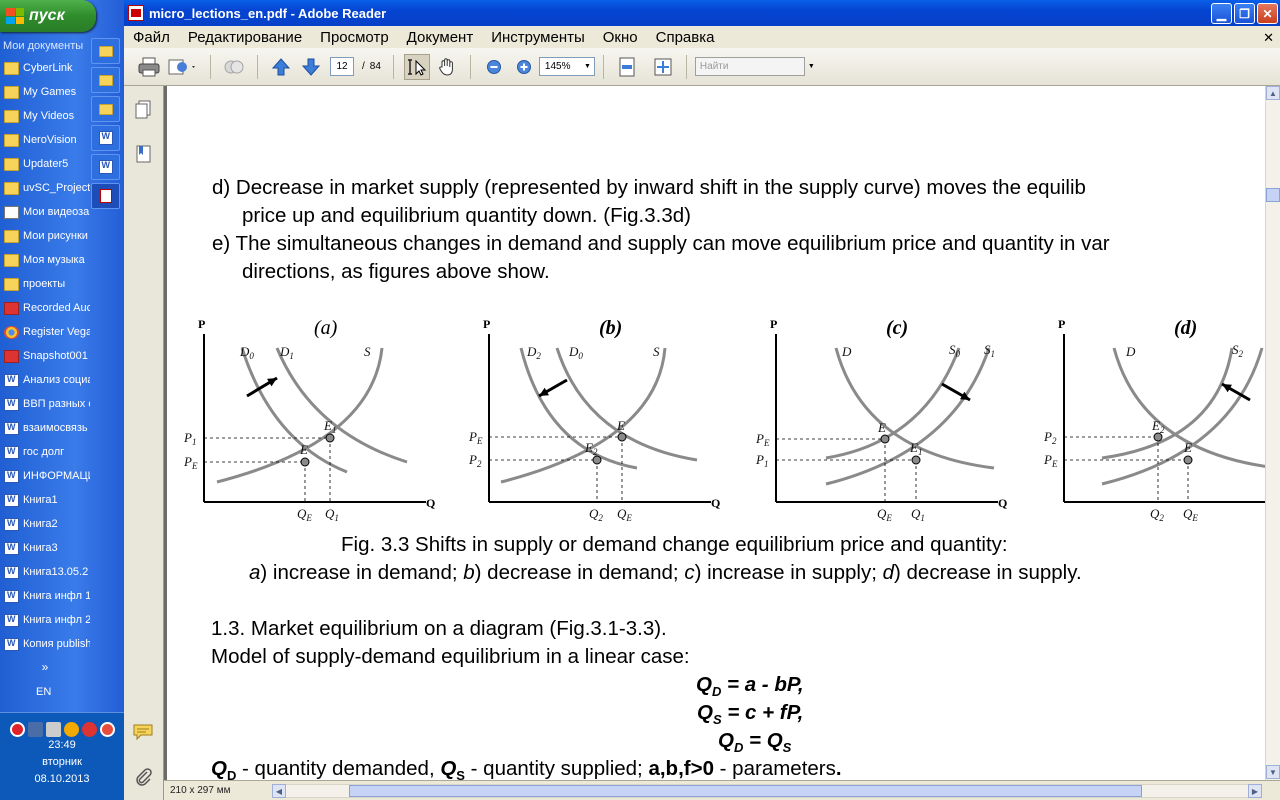 This screenshot has width=1280, height=800. What do you see at coordinates (45, 140) in the screenshot?
I see `desktop-list-item: NeroVision` at bounding box center [45, 140].